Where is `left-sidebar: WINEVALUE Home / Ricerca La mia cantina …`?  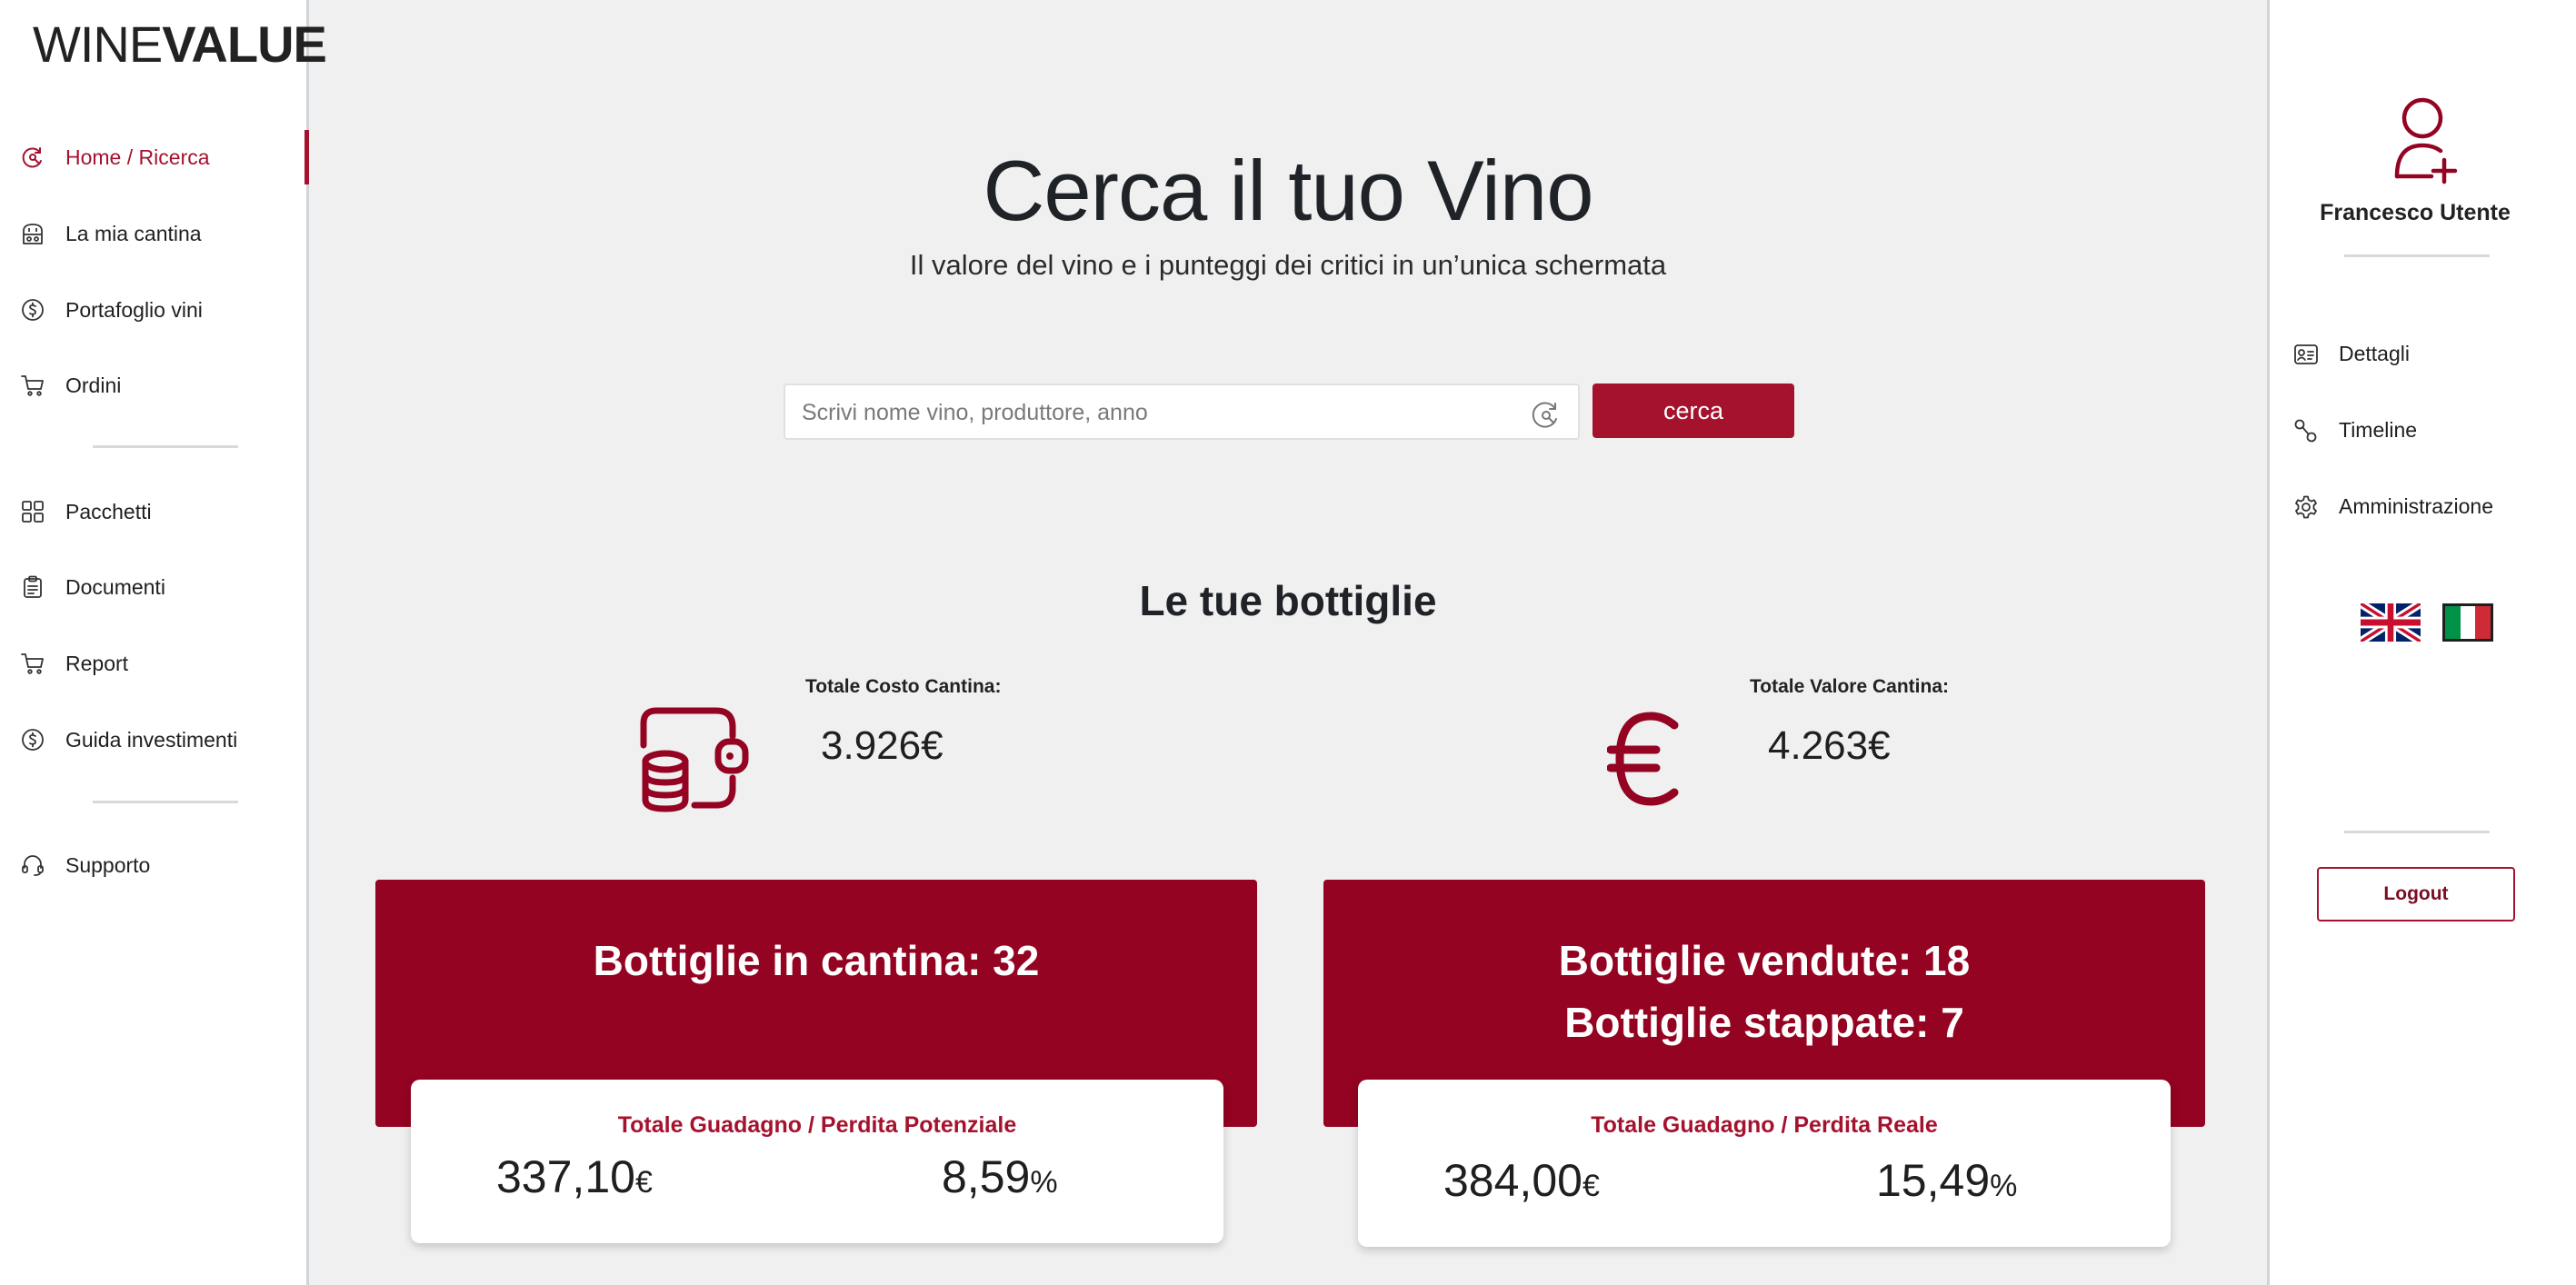
left-sidebar: WINEVALUE Home / Ricerca La mia cantina … is located at coordinates (163, 642).